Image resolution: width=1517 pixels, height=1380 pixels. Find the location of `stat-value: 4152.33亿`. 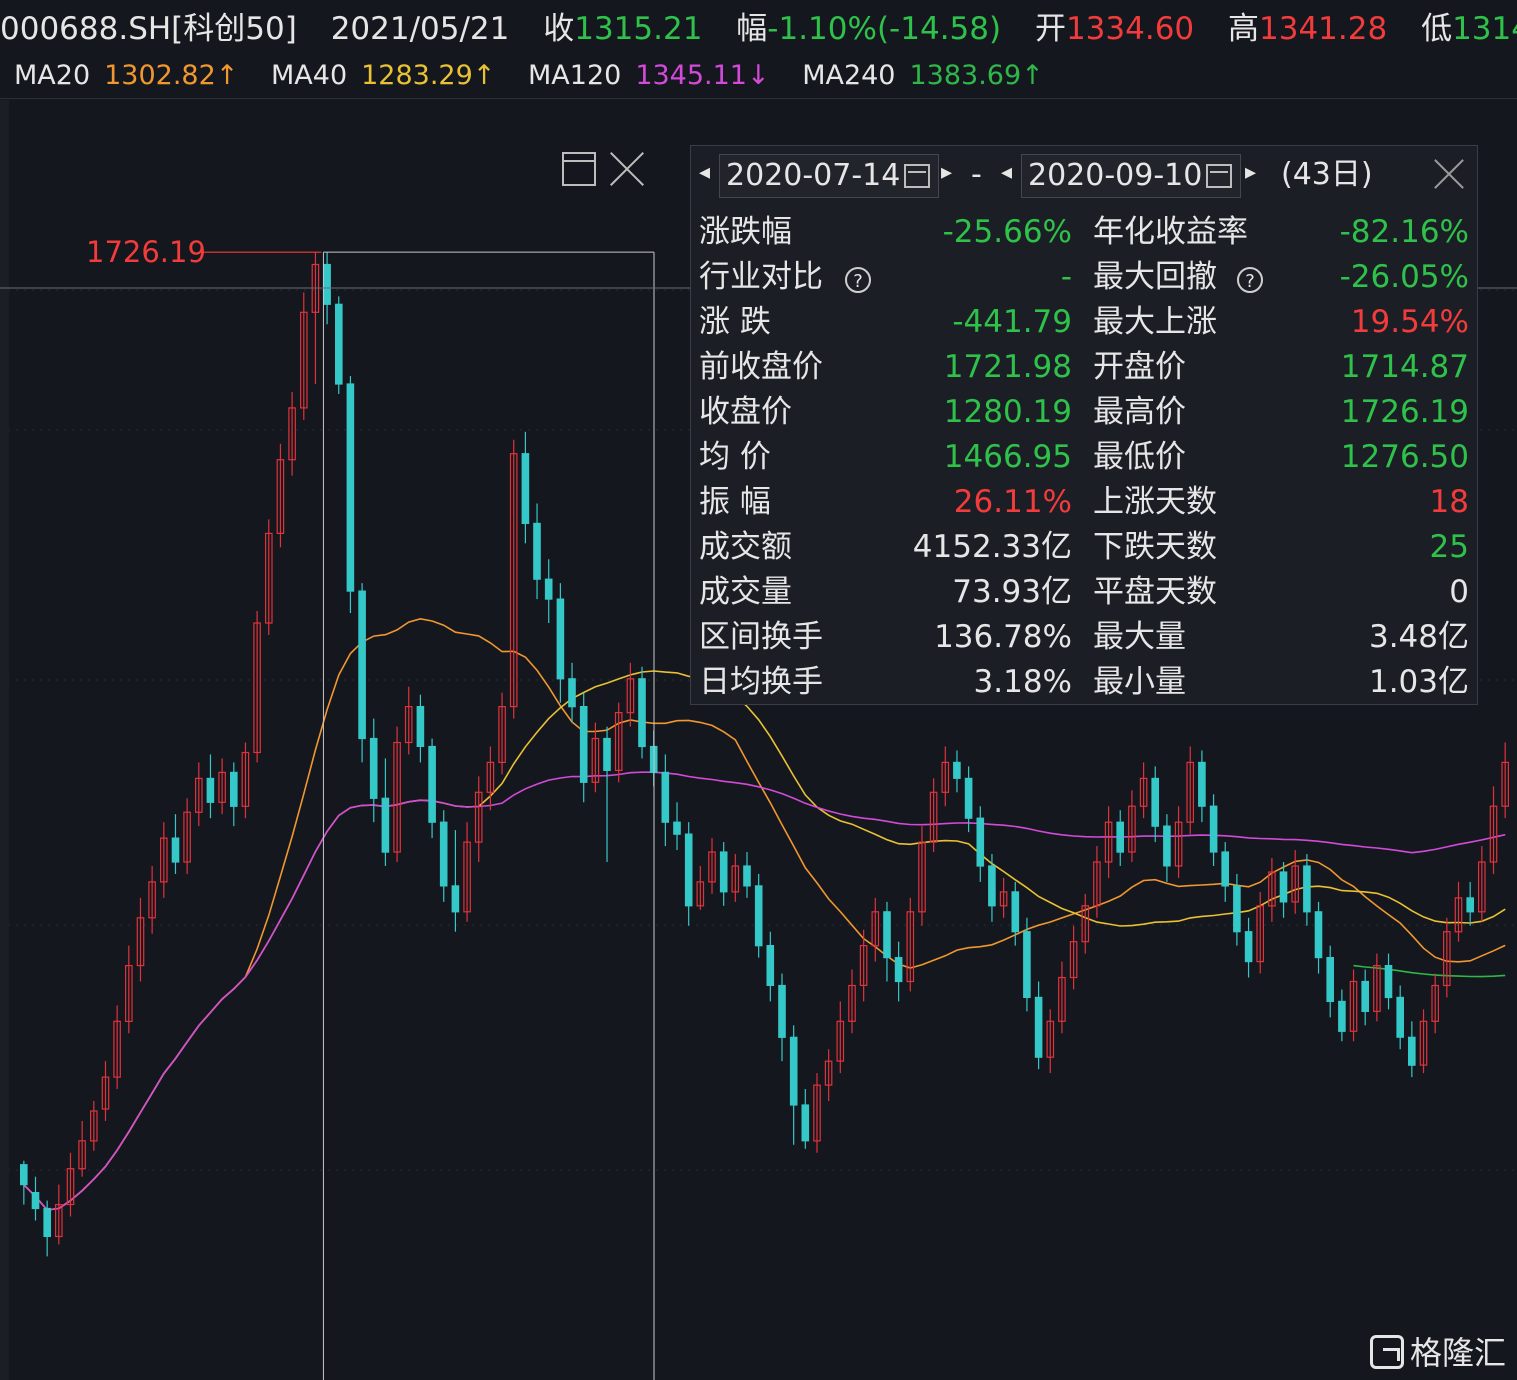

stat-value: 4152.33亿 is located at coordinates (992, 547).